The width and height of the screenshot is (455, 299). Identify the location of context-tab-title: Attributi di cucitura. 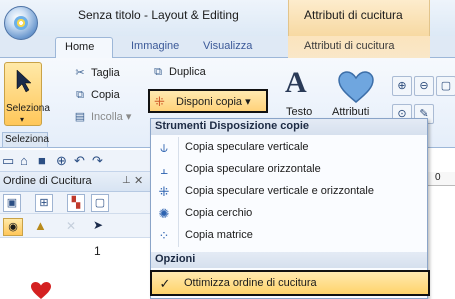
(353, 15).